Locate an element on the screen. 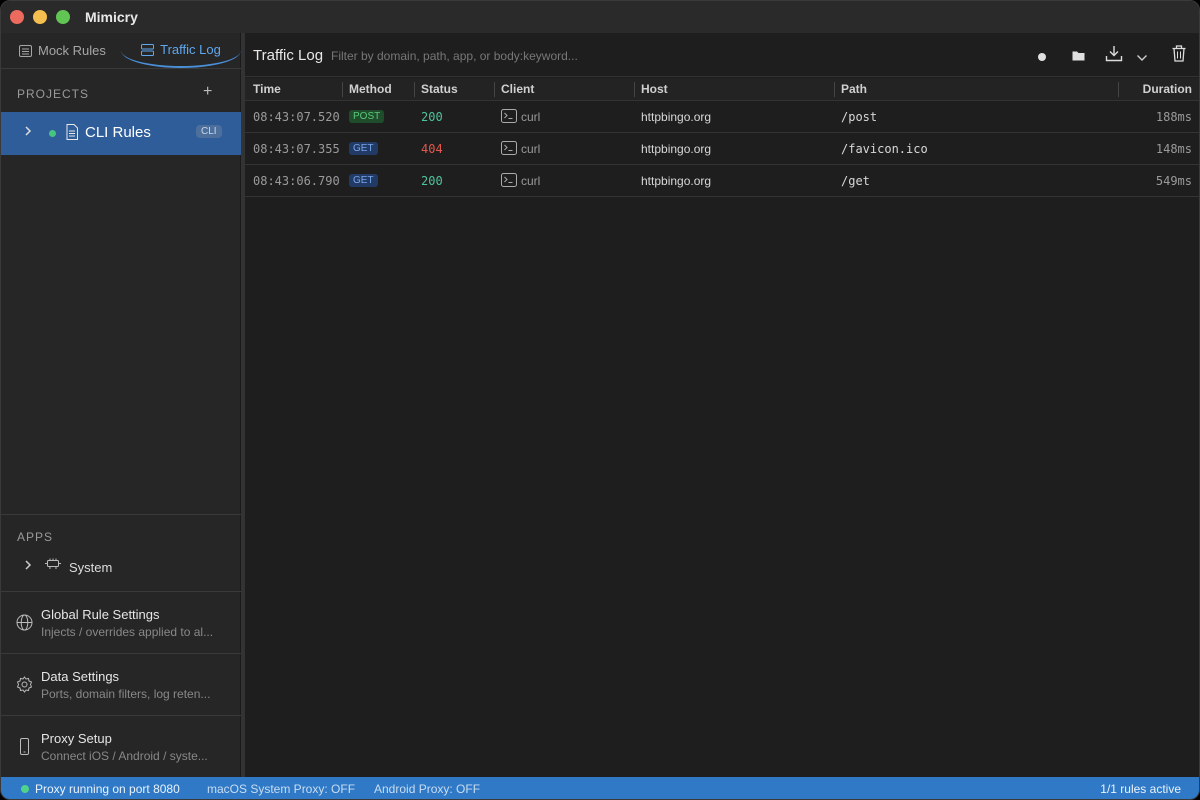 This screenshot has height=800, width=1200. trash-icon is located at coordinates (1179, 56).